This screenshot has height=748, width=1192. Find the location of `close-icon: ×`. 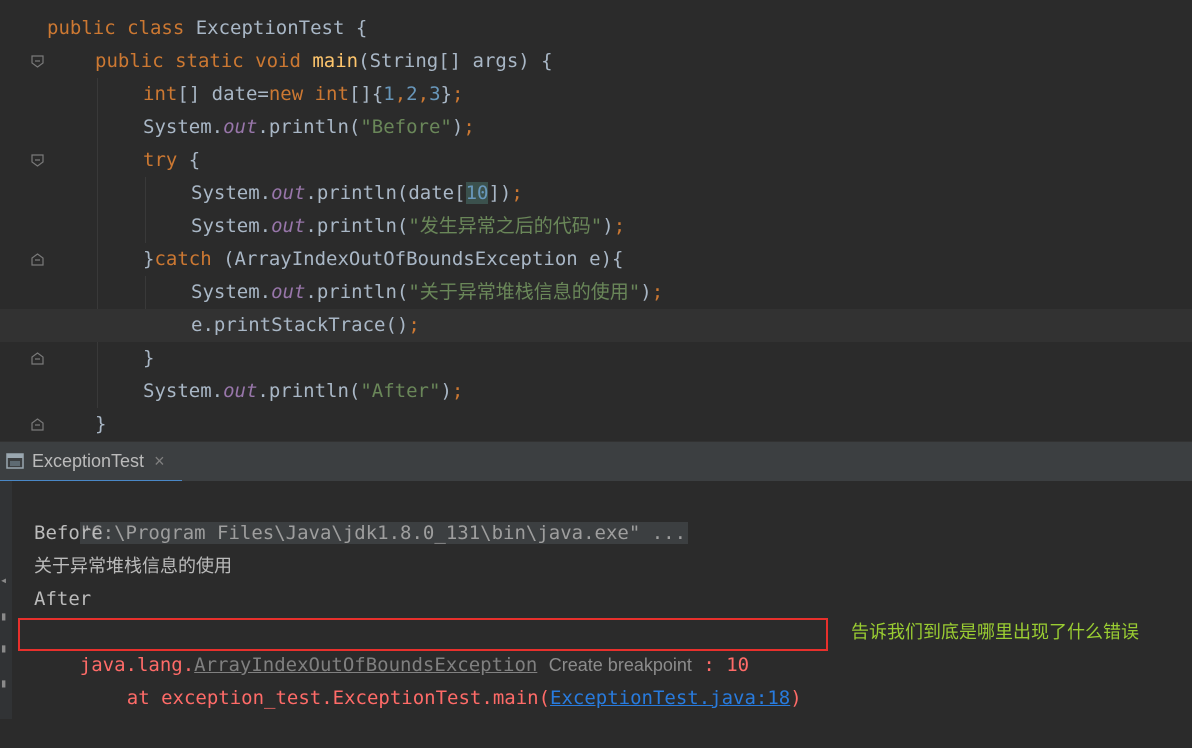

close-icon: × is located at coordinates (159, 461).